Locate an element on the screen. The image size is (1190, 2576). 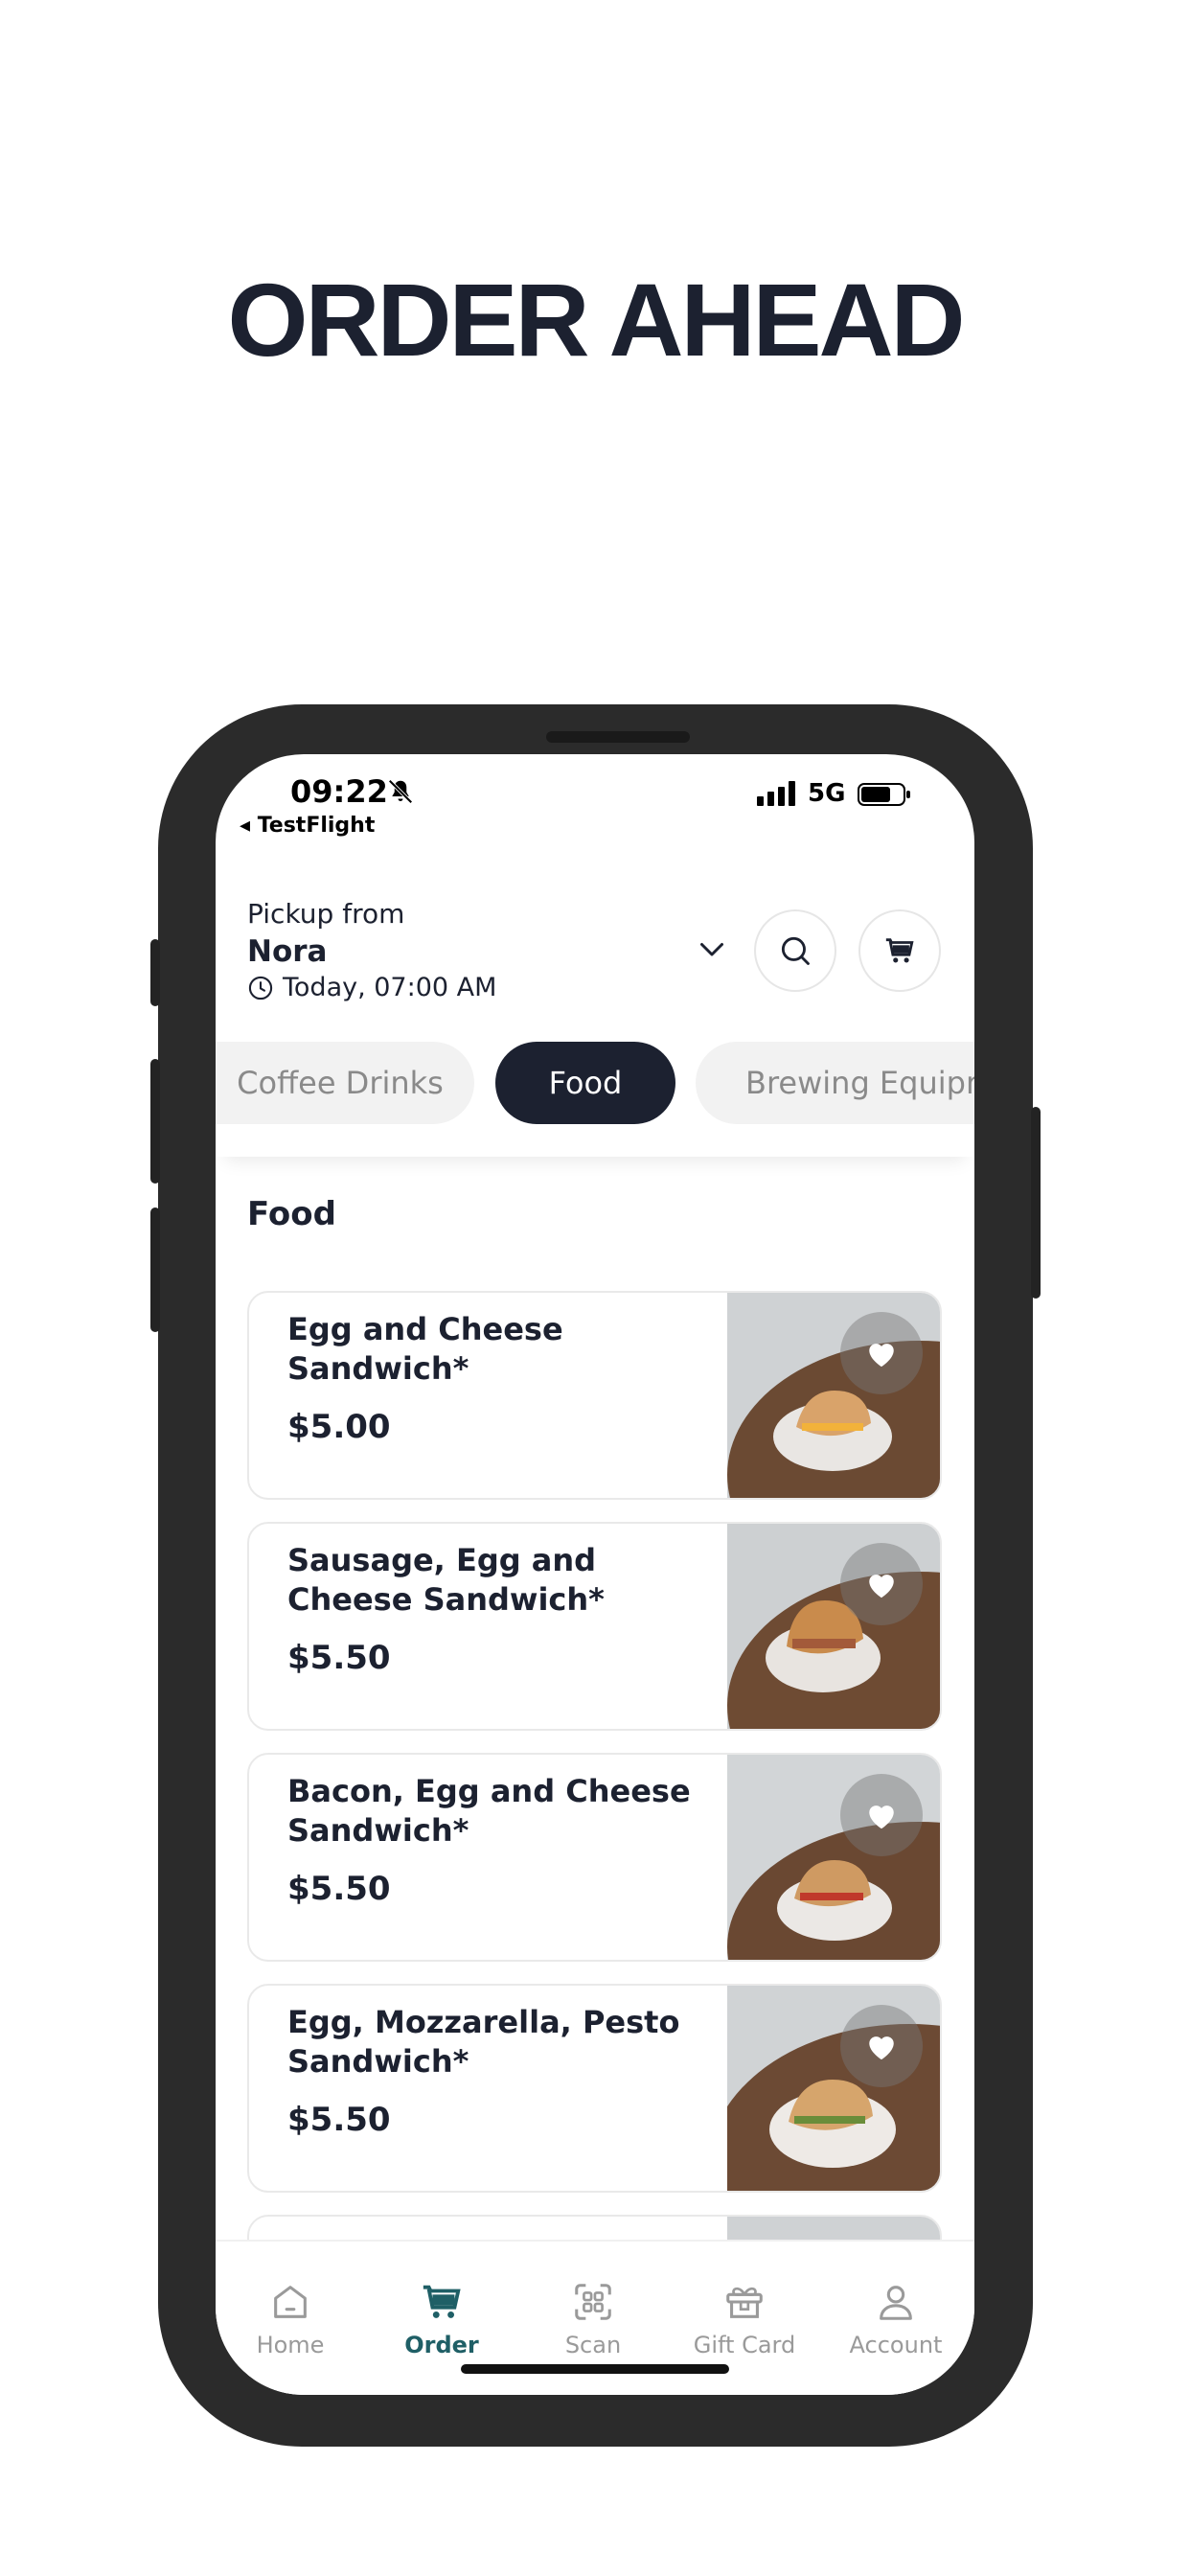
marketing-headline: ORDER AHEAD is located at coordinates (596, 320).